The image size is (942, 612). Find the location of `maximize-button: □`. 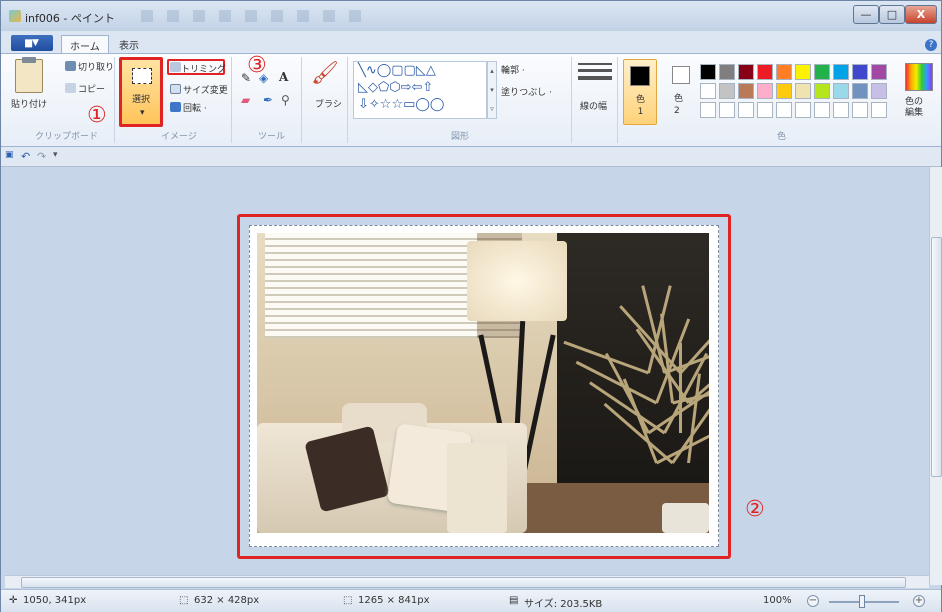

maximize-button: □ is located at coordinates (892, 14).